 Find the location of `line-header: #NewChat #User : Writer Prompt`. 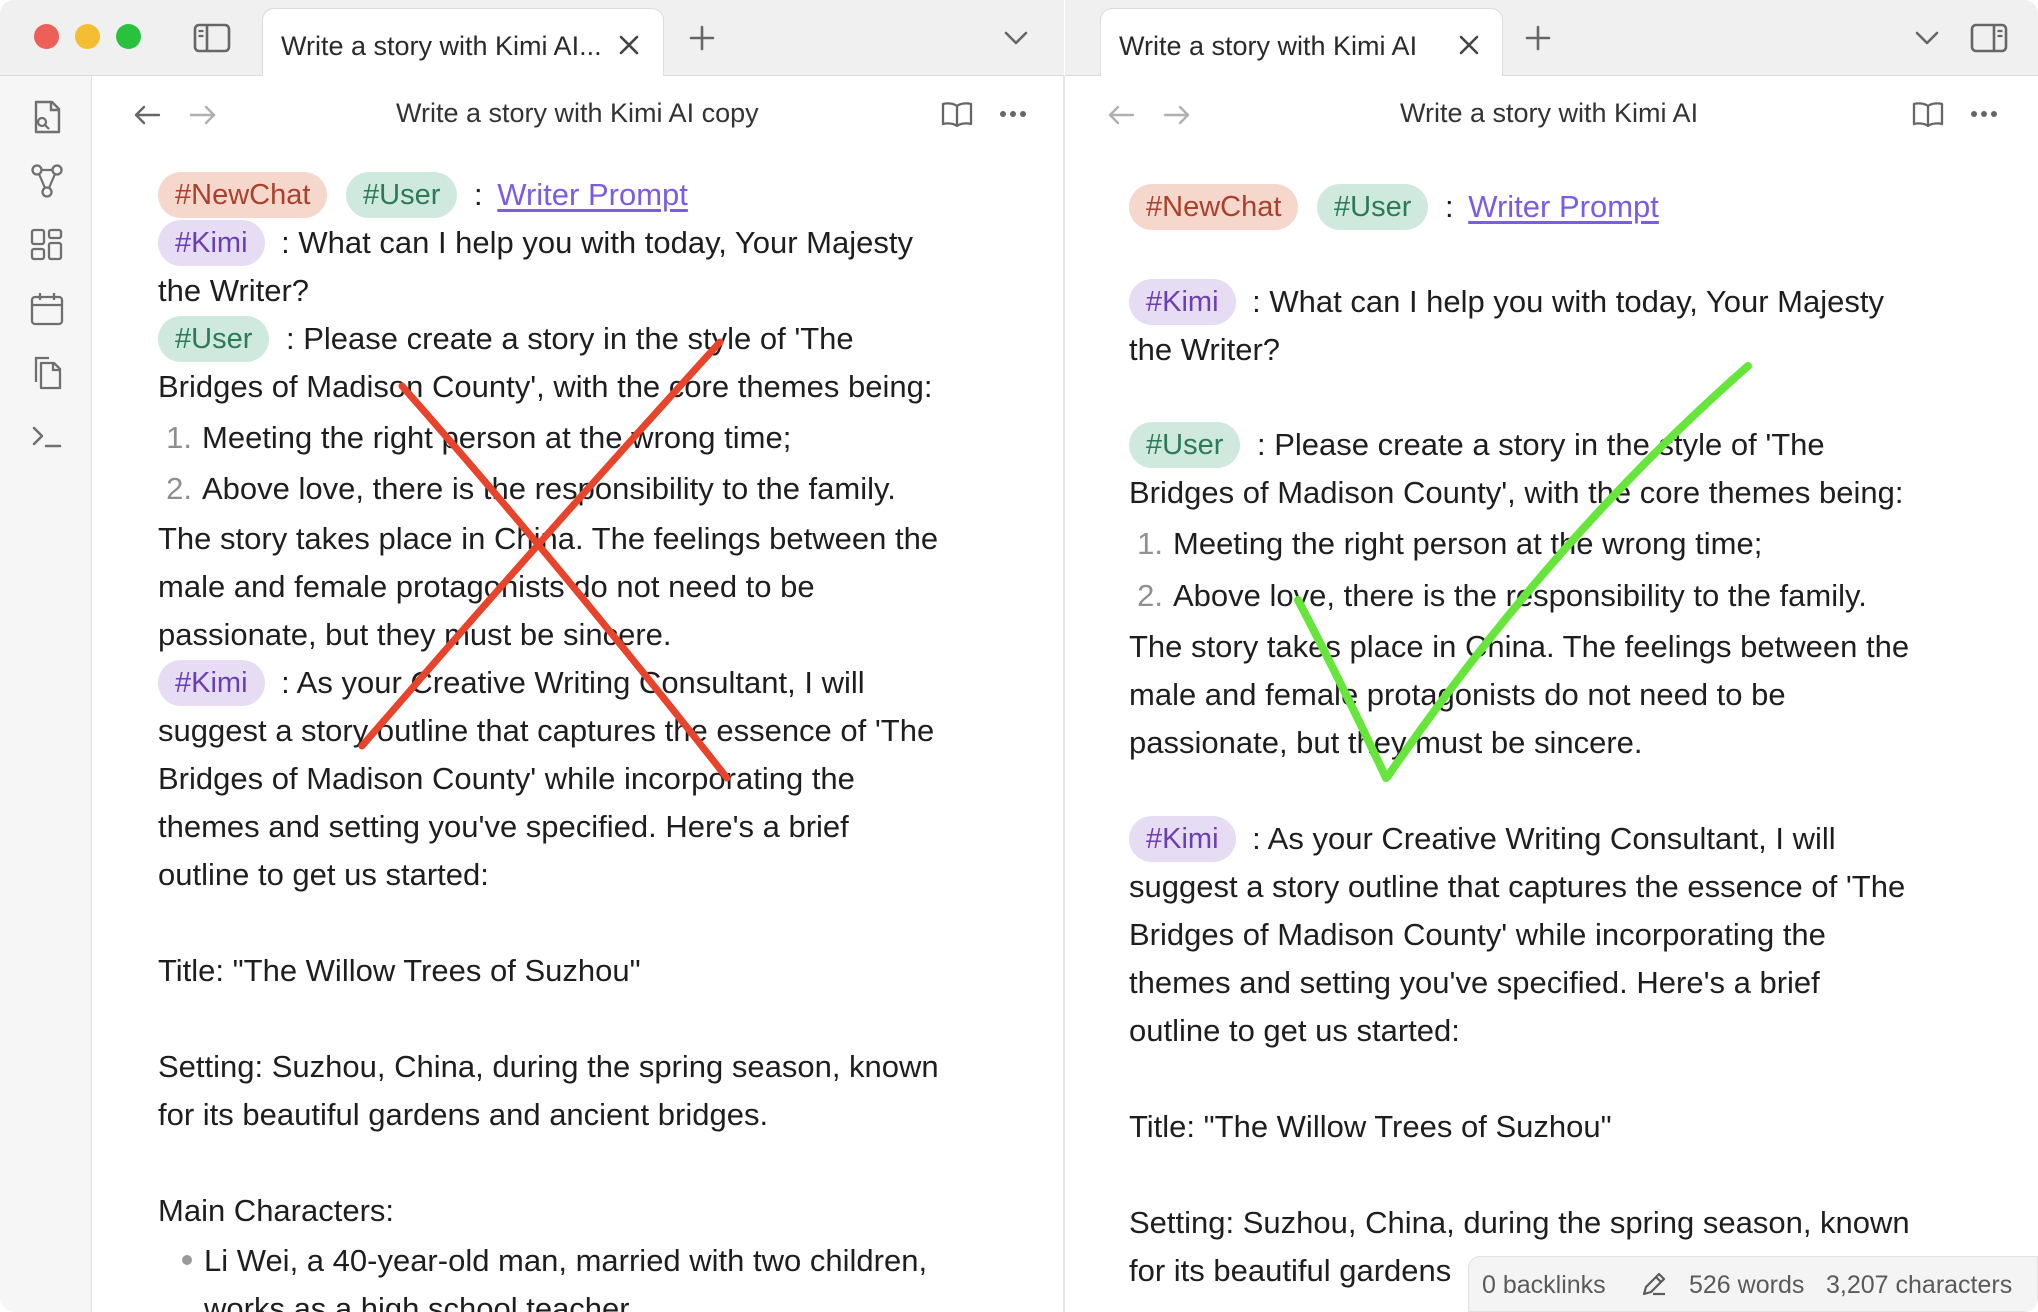

line-header: #NewChat #User : Writer Prompt is located at coordinates (1574, 207).